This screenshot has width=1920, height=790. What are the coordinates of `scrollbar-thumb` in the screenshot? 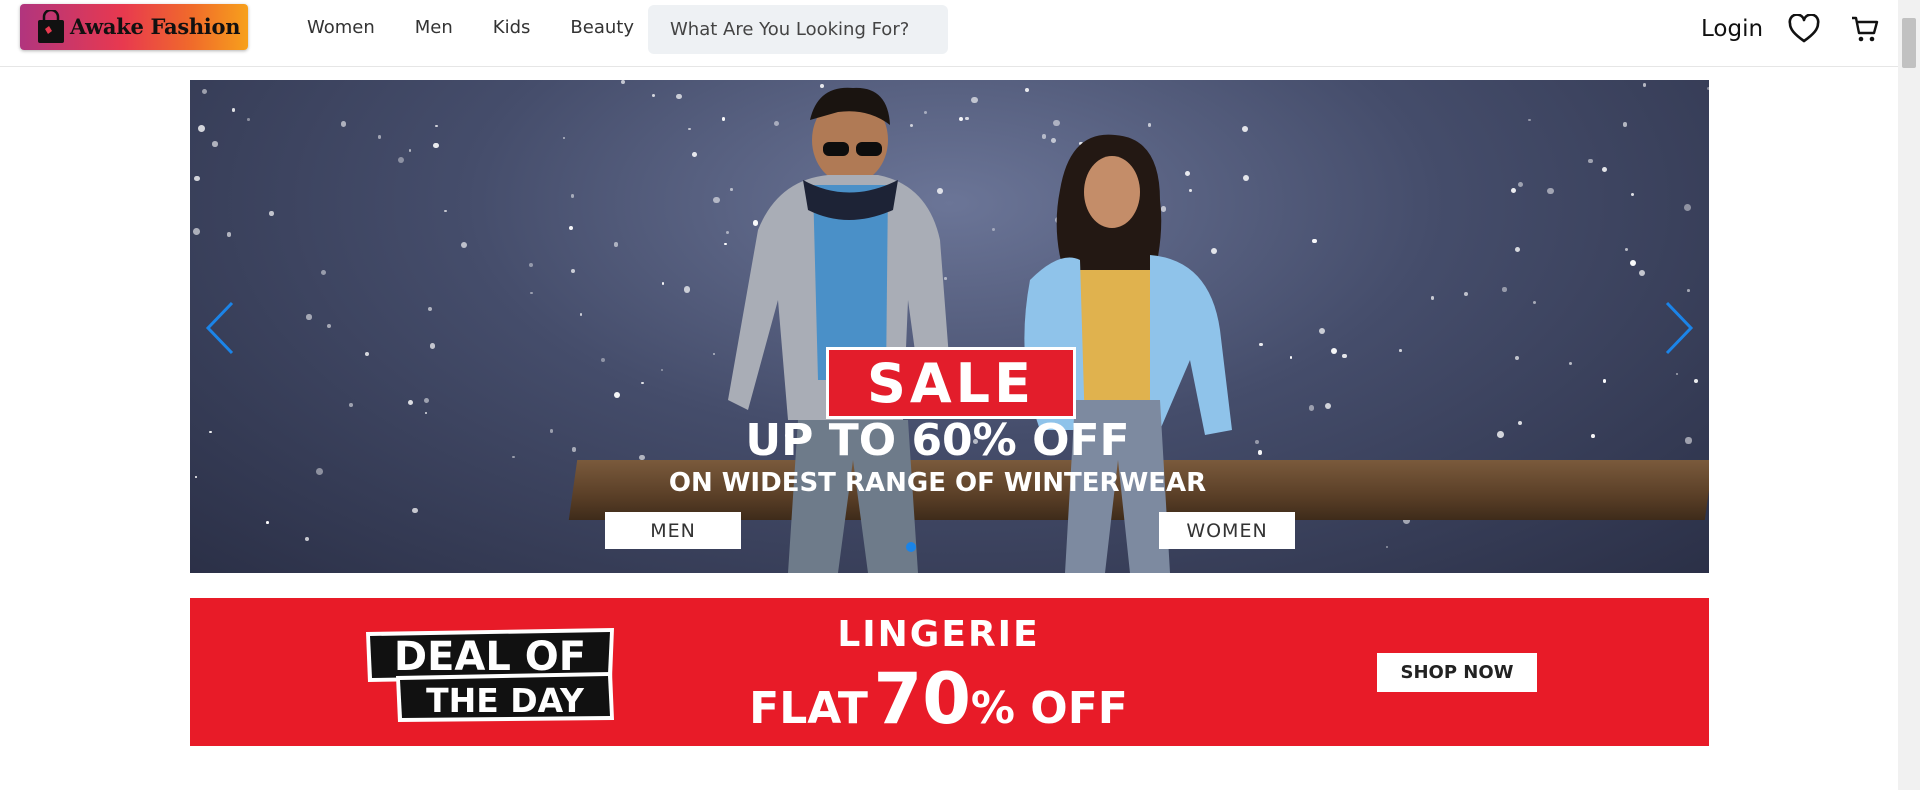 It's located at (1909, 43).